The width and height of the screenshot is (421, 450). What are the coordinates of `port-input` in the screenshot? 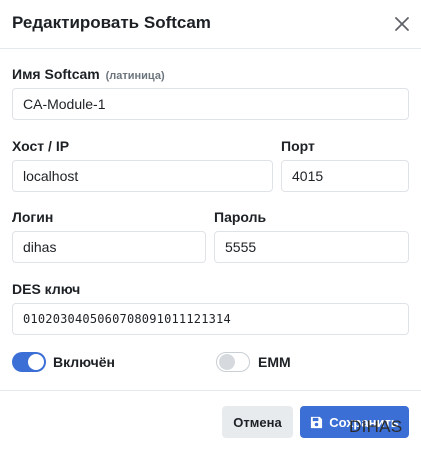 It's located at (345, 176).